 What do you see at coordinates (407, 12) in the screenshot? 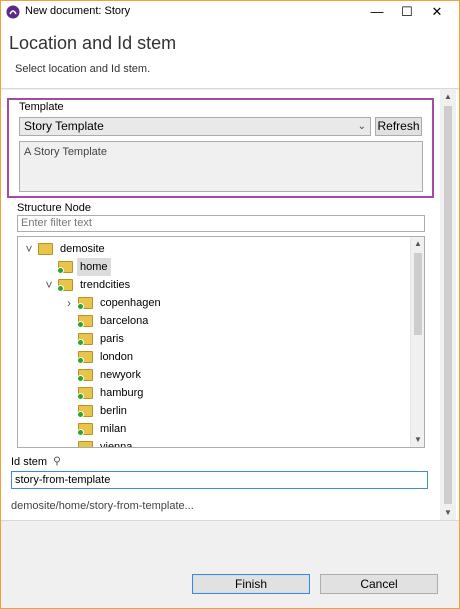
I see `maximize-button: ☐` at bounding box center [407, 12].